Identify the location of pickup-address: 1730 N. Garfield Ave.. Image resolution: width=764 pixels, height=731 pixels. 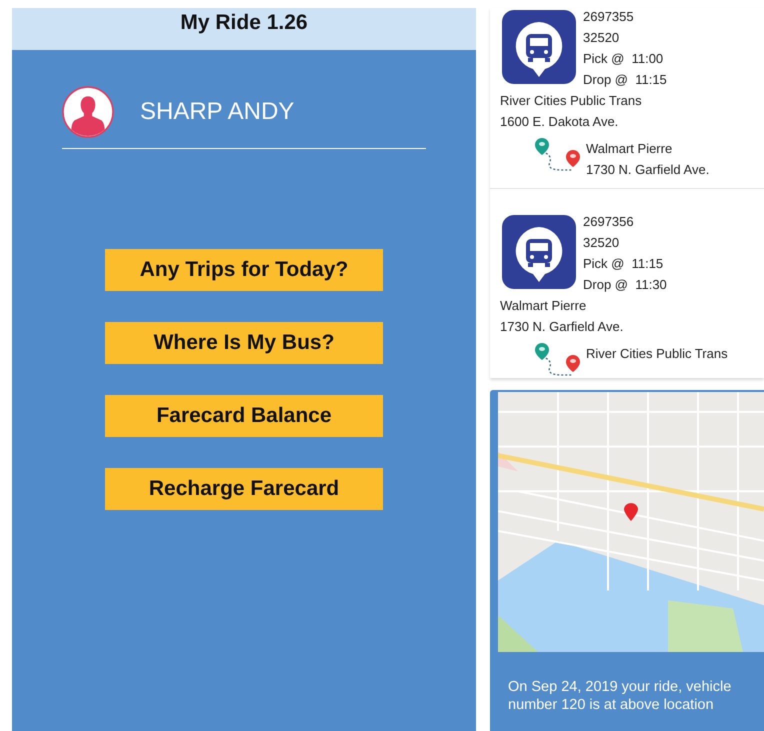
(562, 327).